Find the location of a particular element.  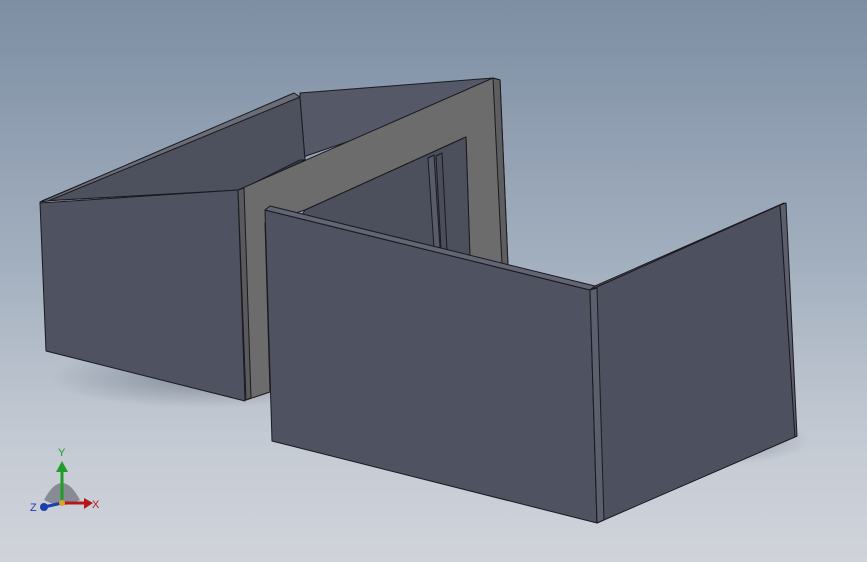

z-axis-label: Z is located at coordinates (33, 508).